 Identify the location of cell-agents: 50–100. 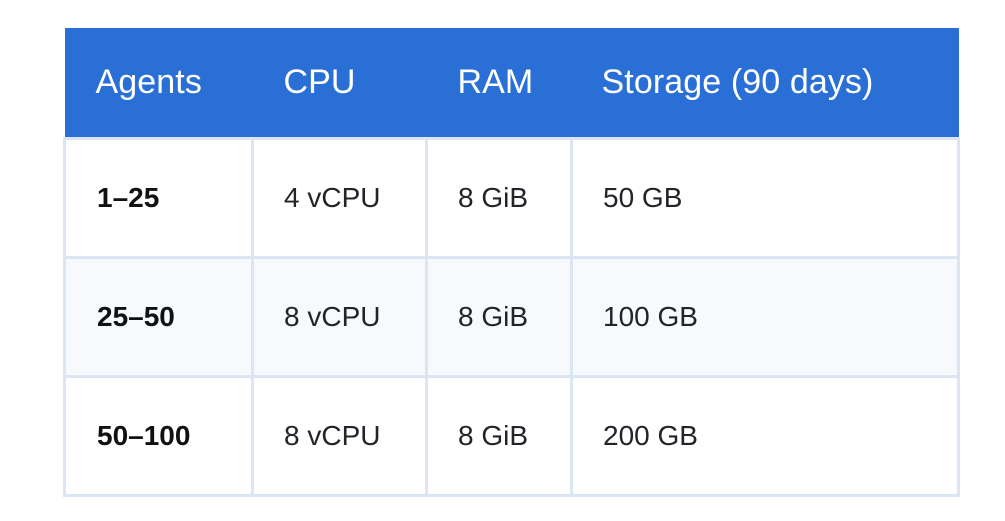
(158, 436).